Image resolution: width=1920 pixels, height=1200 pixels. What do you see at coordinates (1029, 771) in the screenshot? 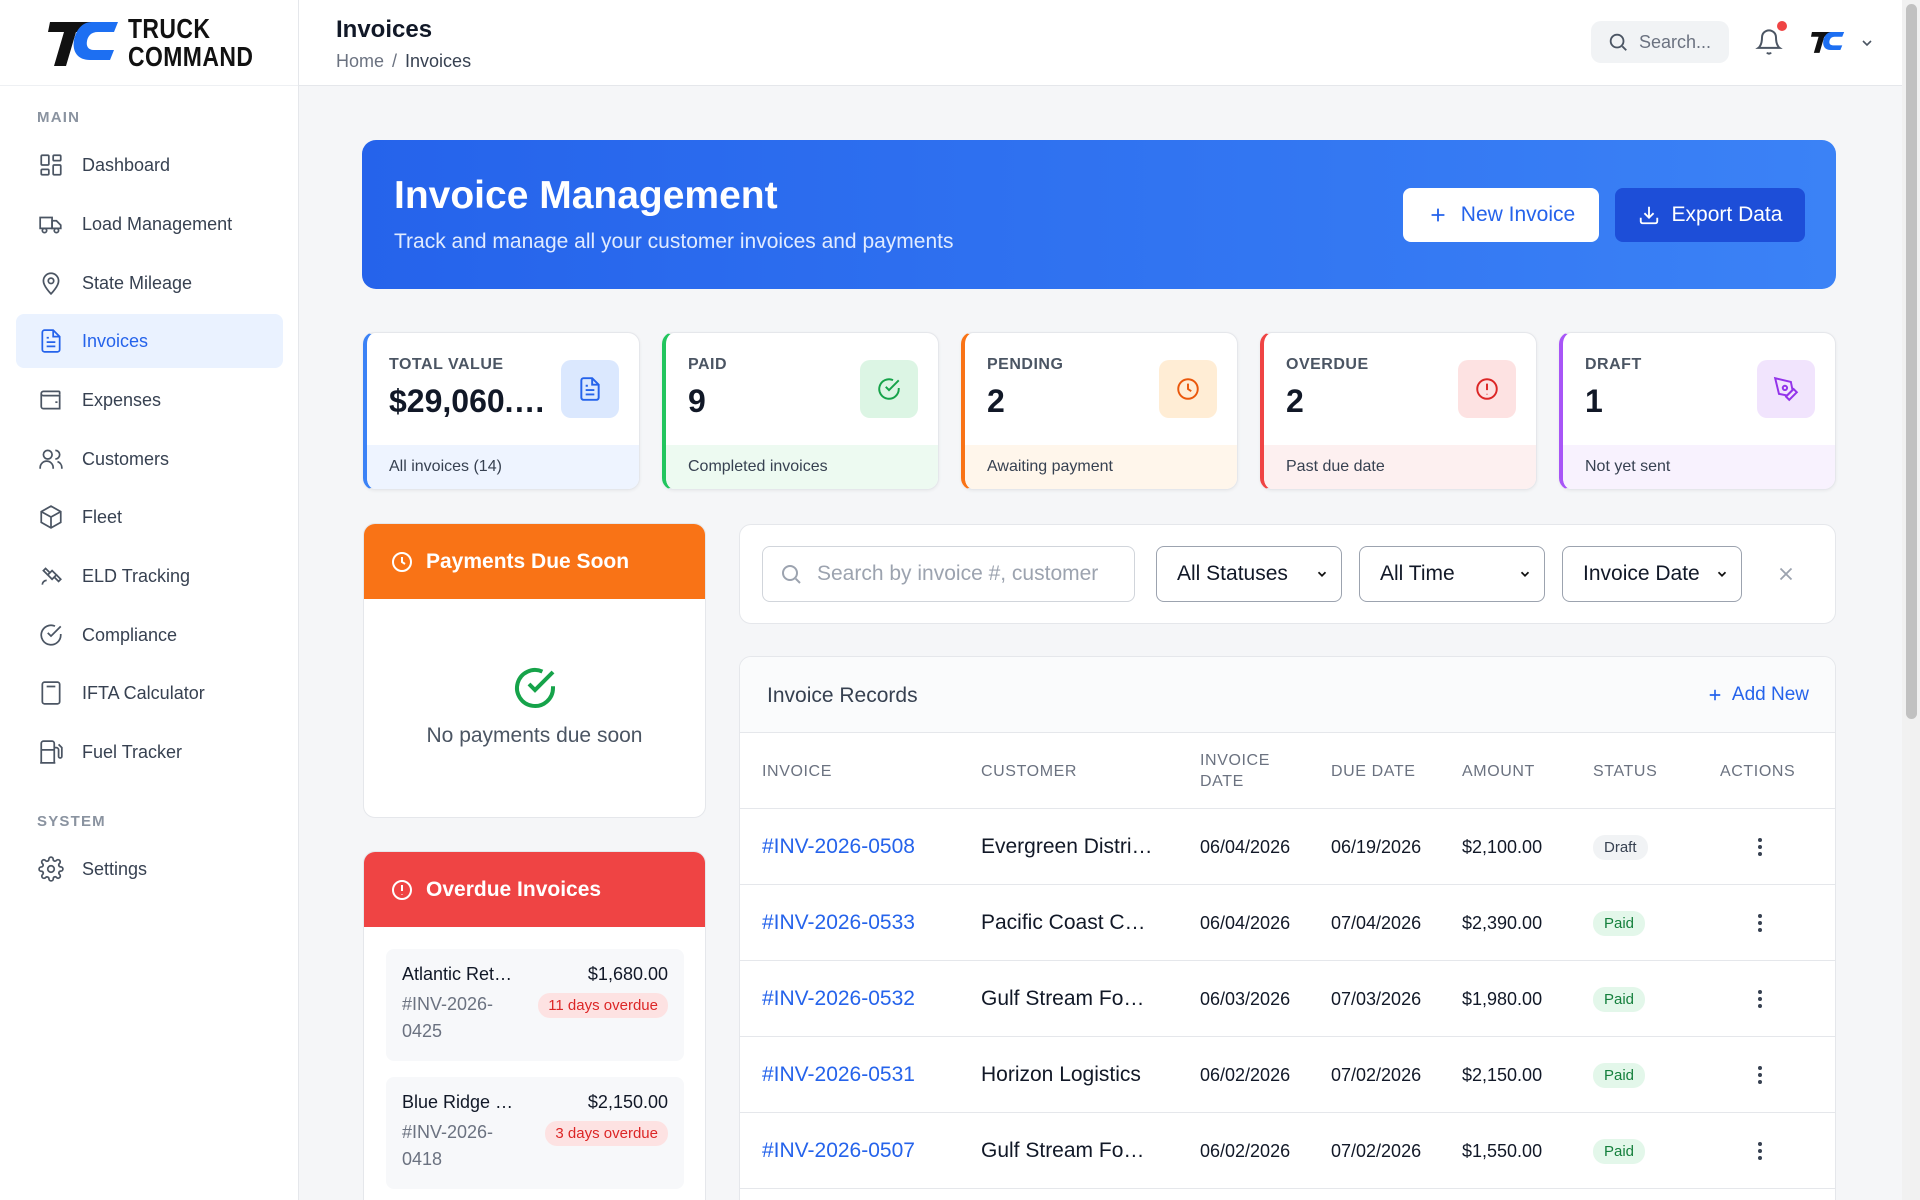
I see `column-header-customer: CUSTOMER` at bounding box center [1029, 771].